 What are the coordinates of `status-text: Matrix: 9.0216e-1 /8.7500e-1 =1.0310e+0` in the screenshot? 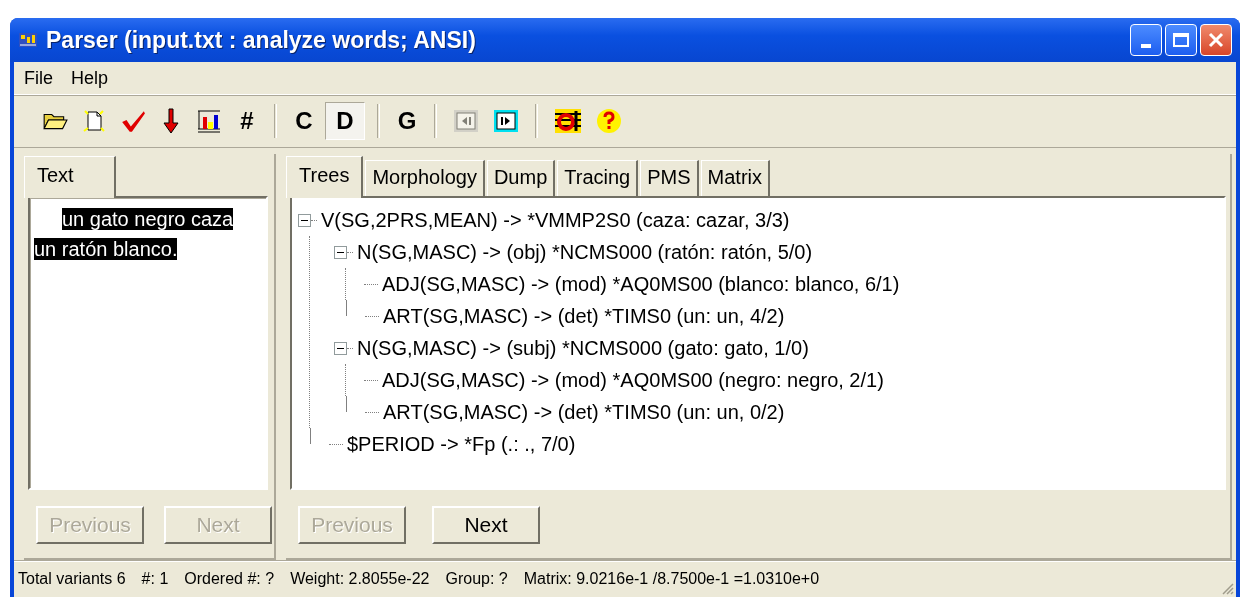 It's located at (671, 579).